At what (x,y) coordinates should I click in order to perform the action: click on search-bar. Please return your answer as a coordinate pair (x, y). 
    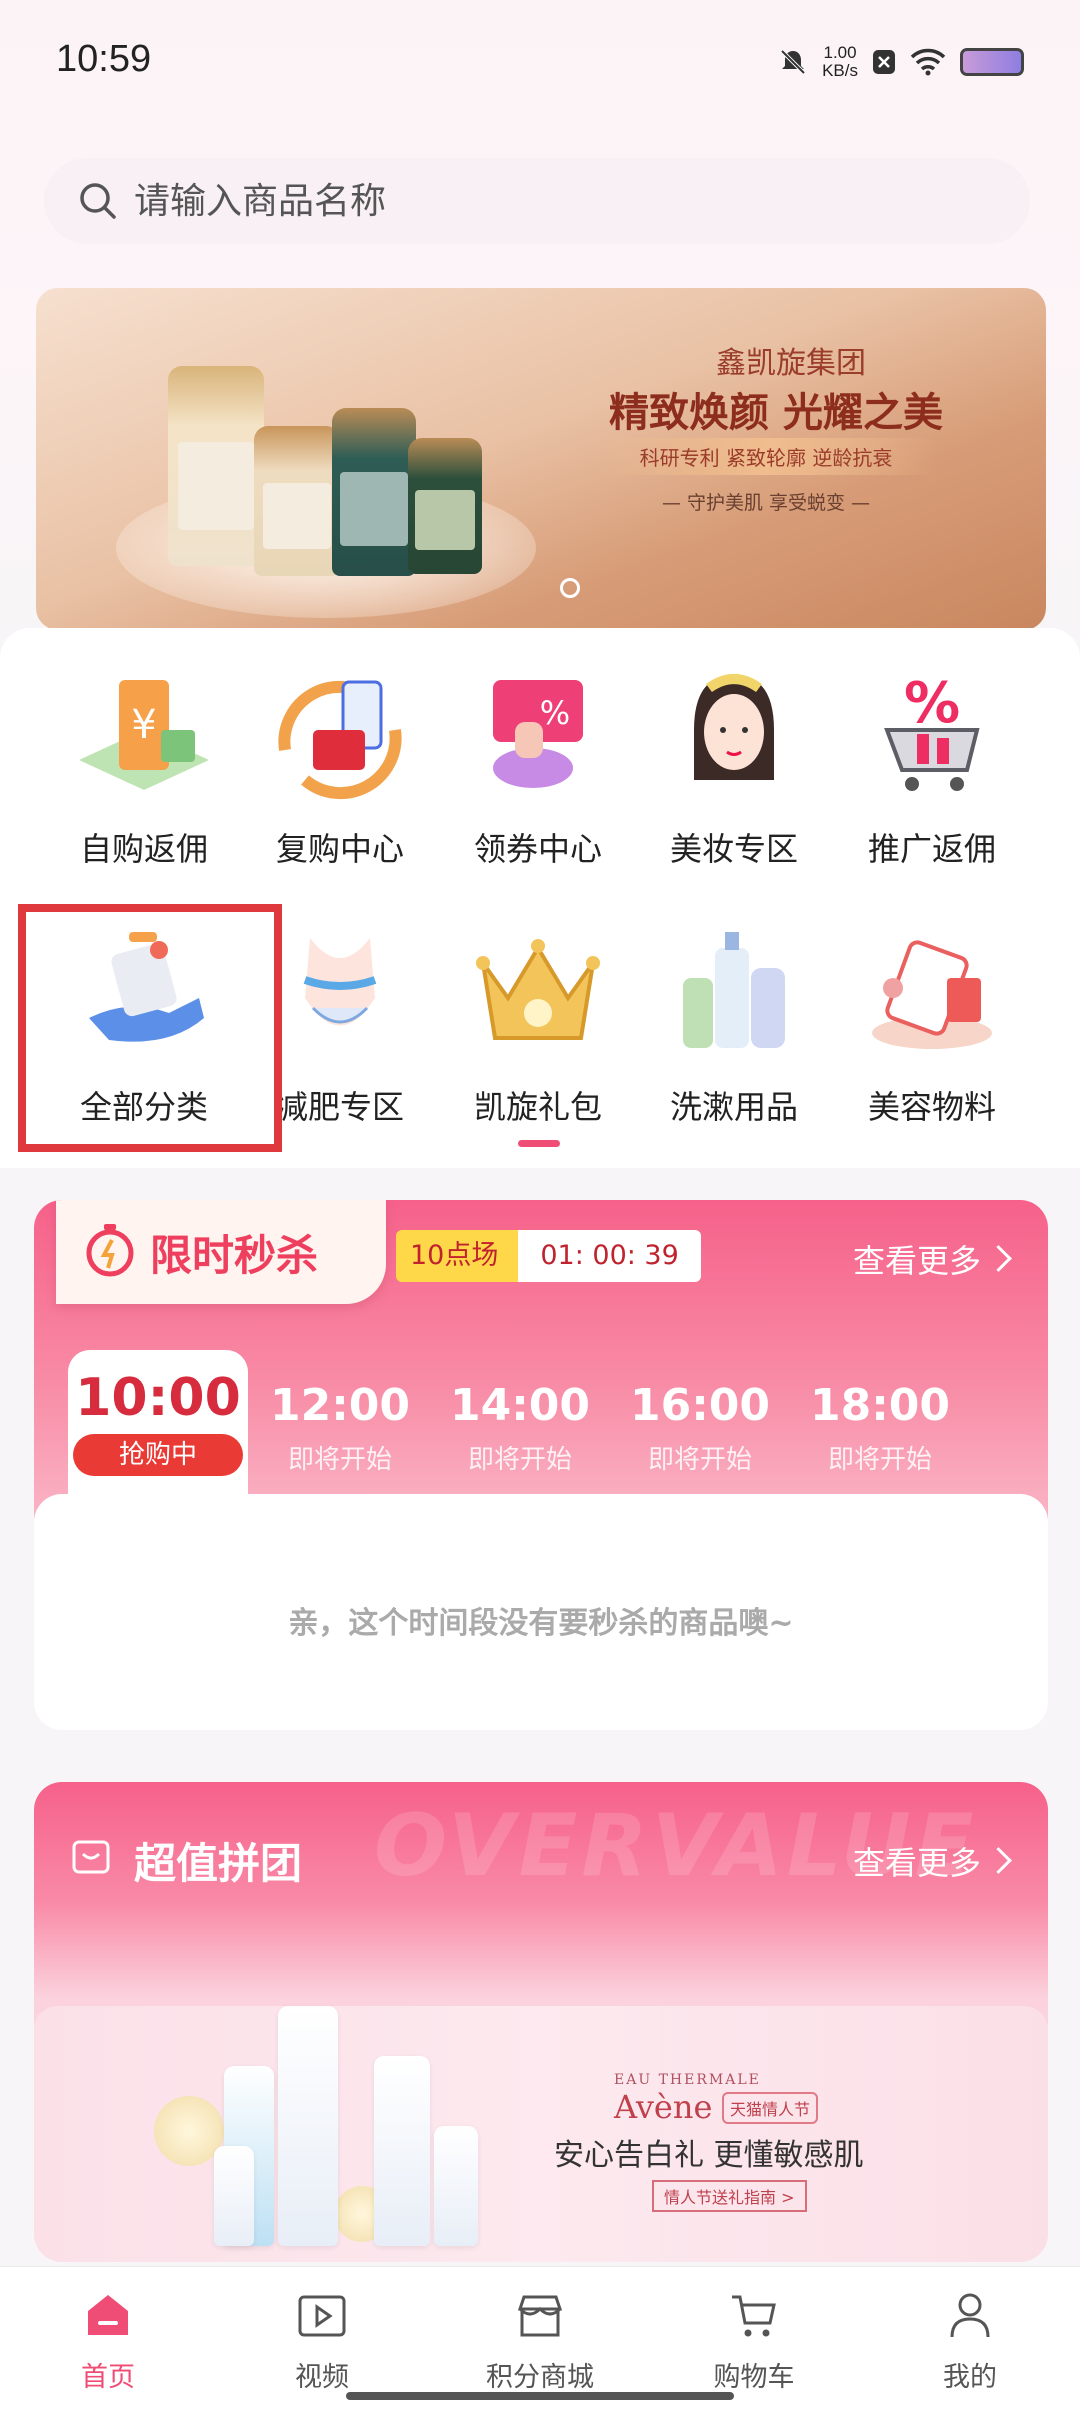
    Looking at the image, I should click on (537, 201).